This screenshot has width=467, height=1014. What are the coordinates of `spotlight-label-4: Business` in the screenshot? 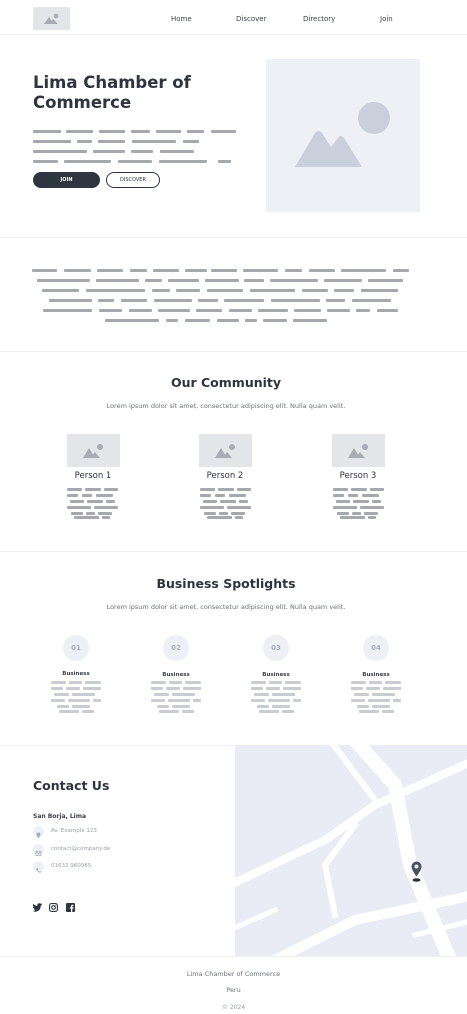 It's located at (376, 675).